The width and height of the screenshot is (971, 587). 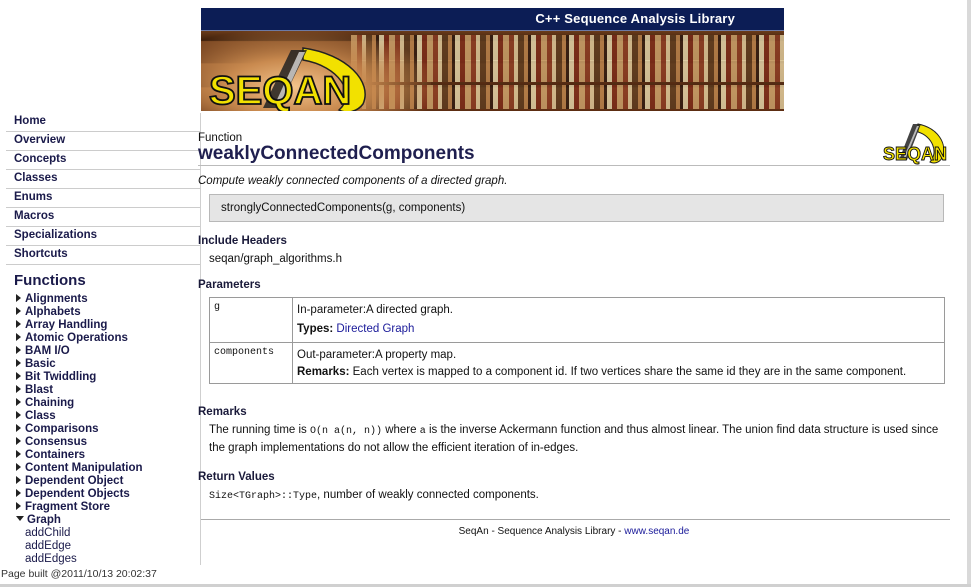 What do you see at coordinates (103, 141) in the screenshot?
I see `nav-overview: Overview` at bounding box center [103, 141].